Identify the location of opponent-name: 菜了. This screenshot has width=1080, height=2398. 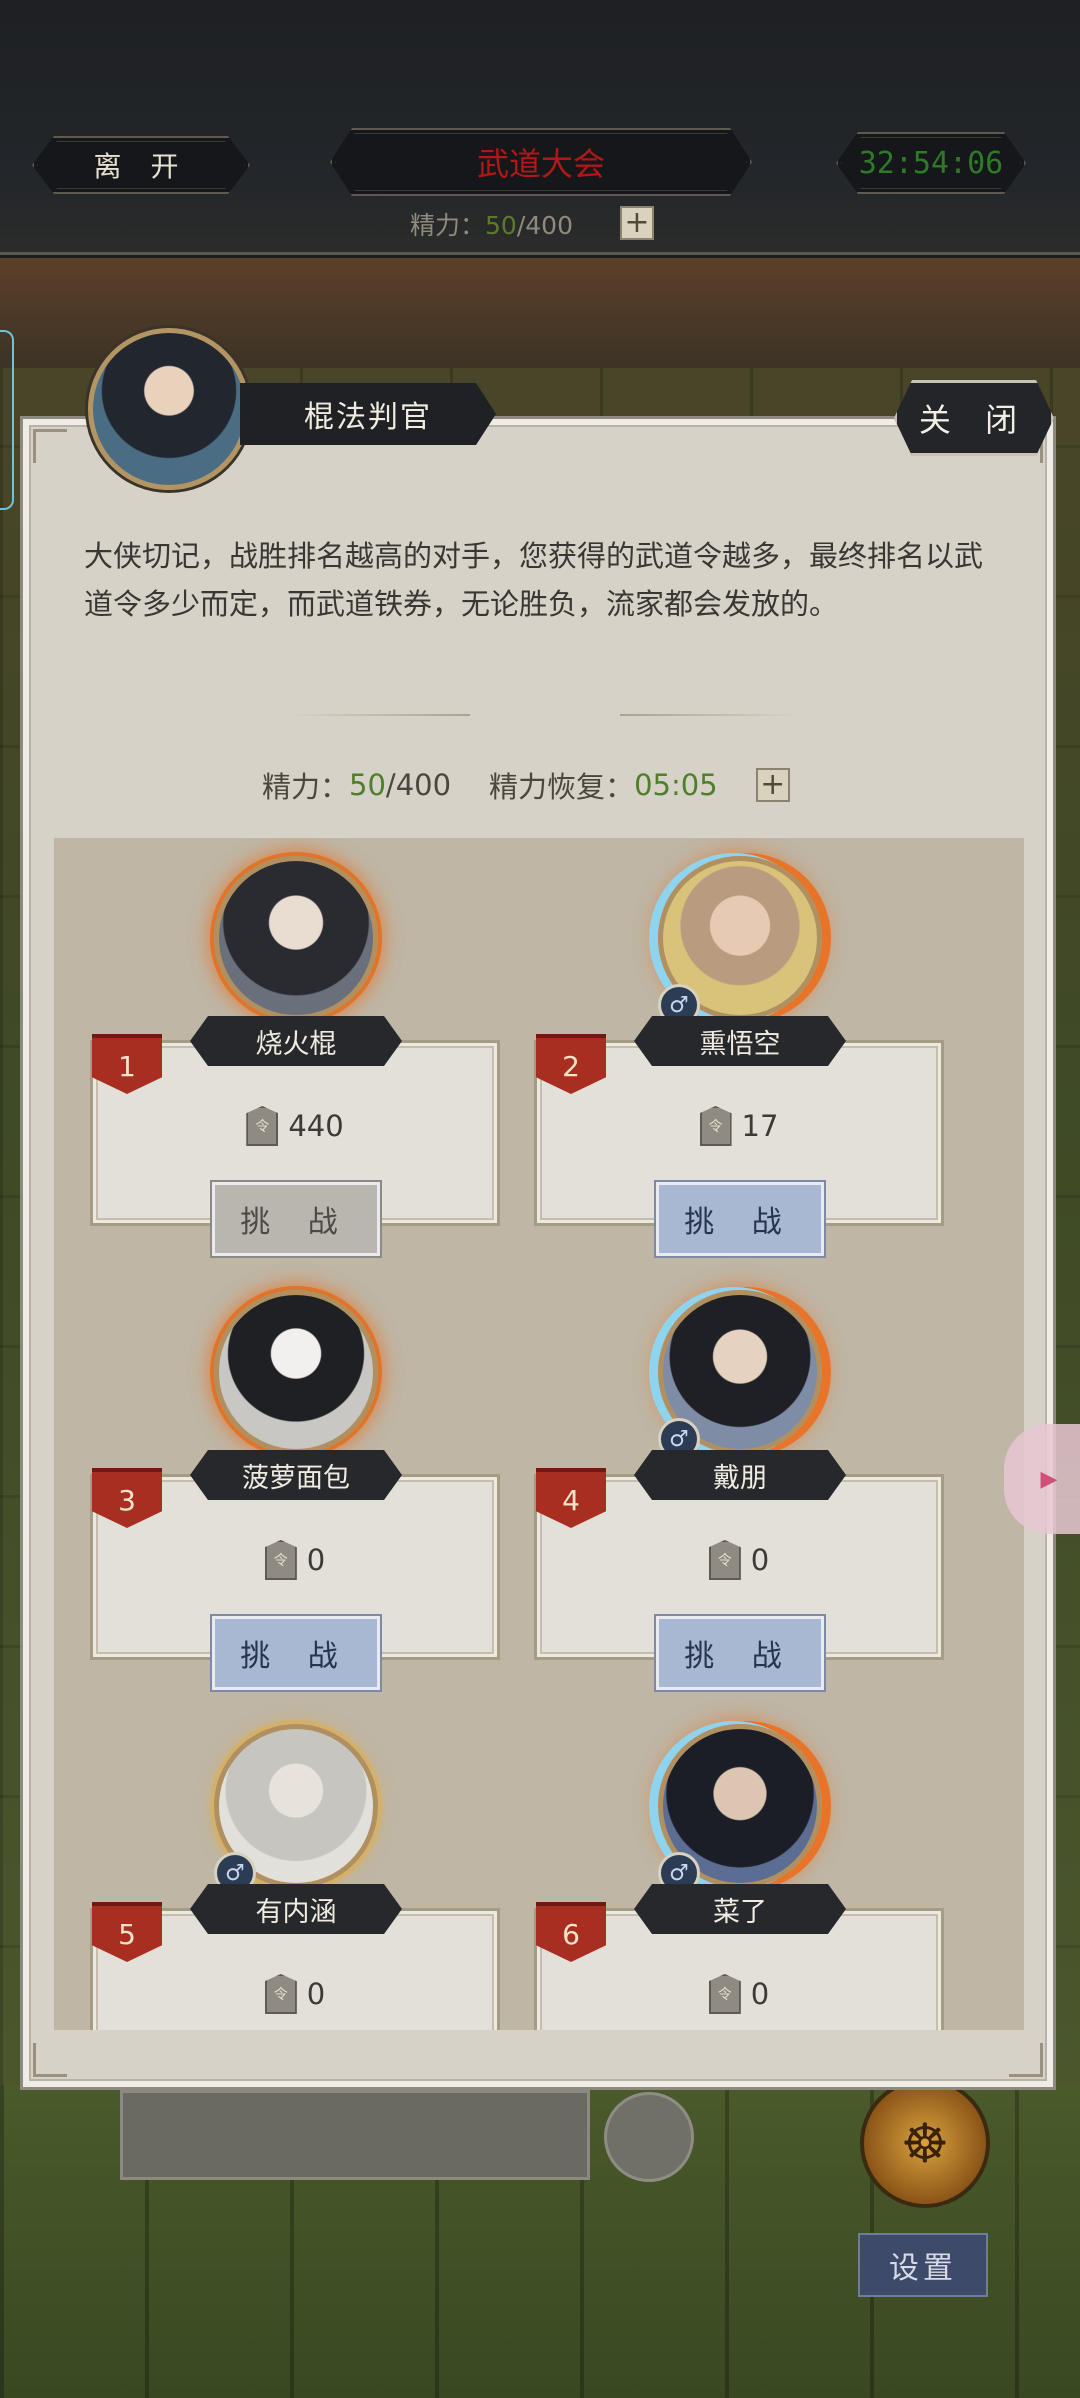
(740, 1909).